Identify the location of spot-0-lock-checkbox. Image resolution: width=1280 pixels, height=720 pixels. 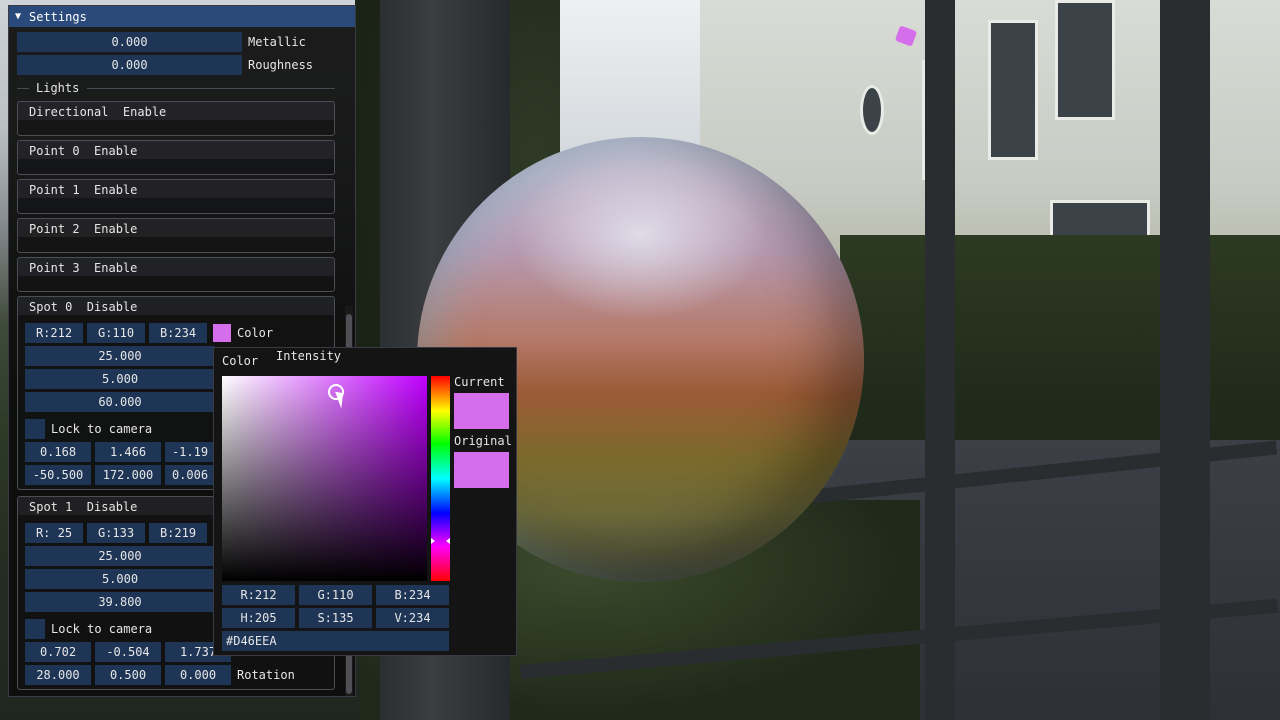
(35, 429).